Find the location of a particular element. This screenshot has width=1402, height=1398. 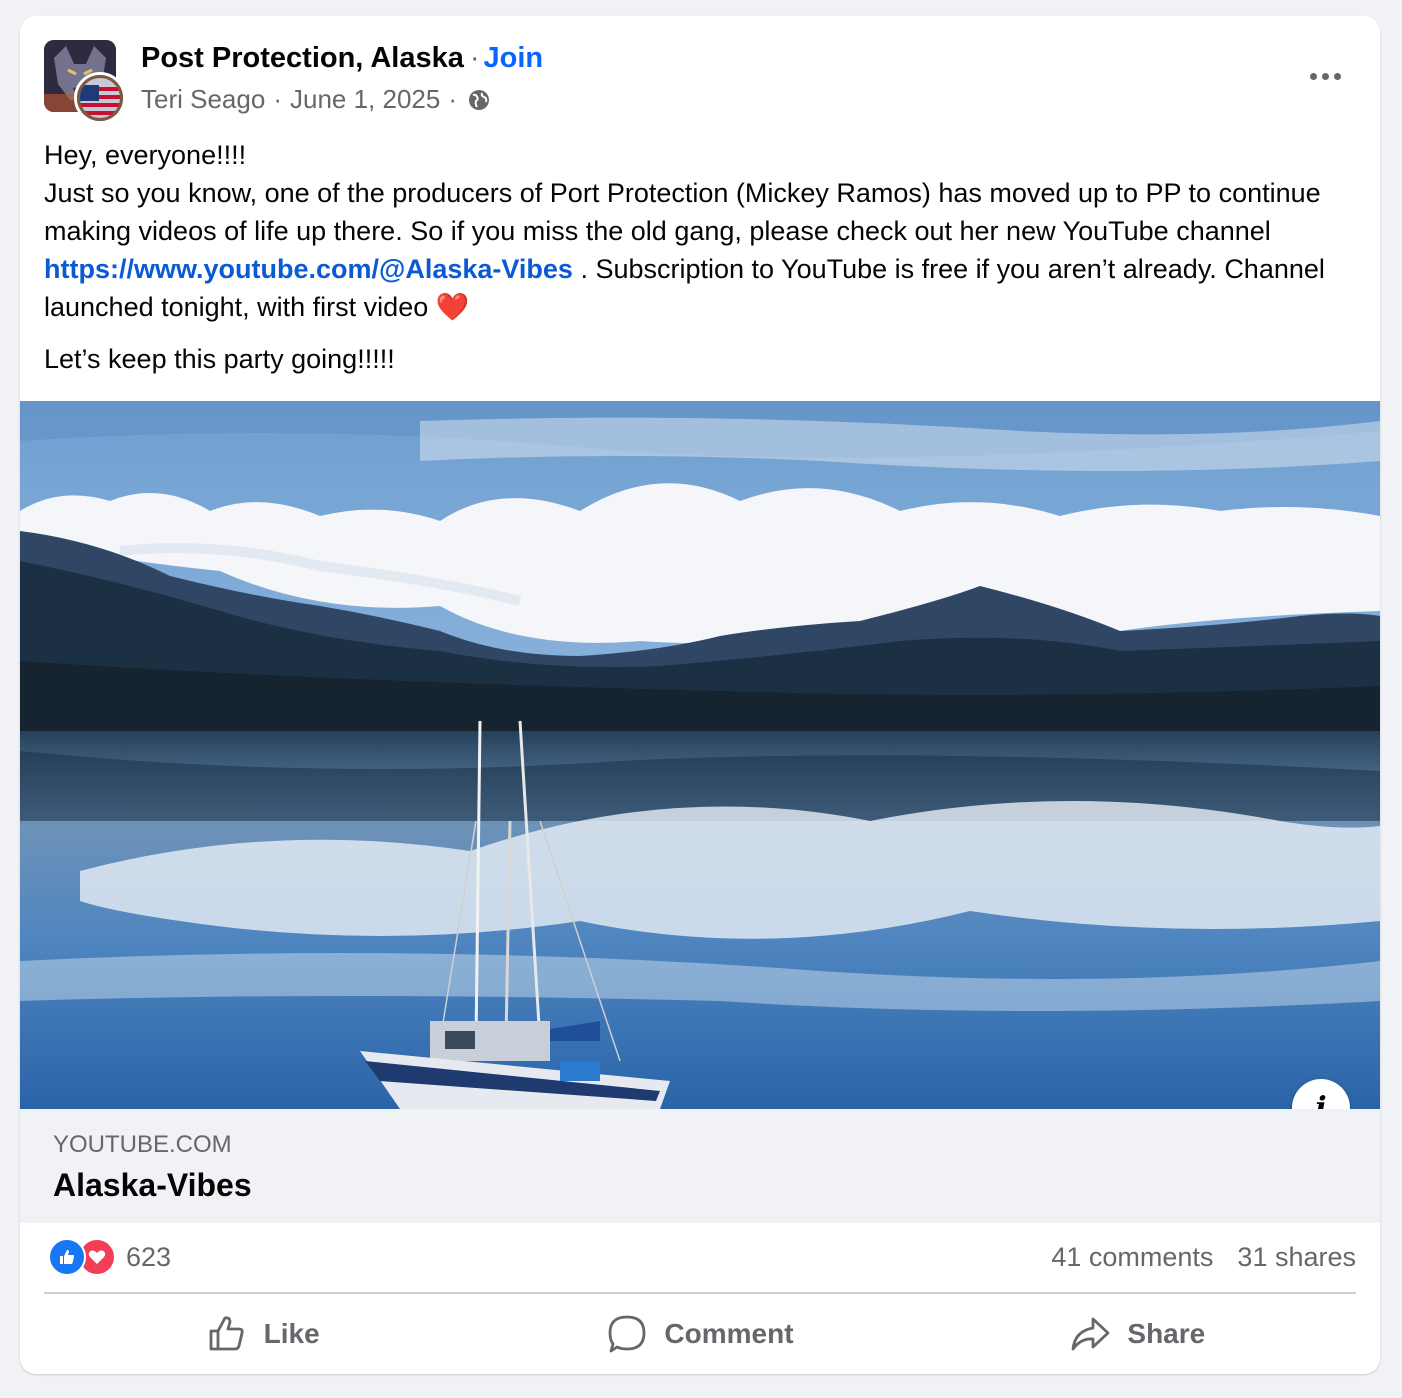

reactions-summary: 623 is located at coordinates (110, 1257).